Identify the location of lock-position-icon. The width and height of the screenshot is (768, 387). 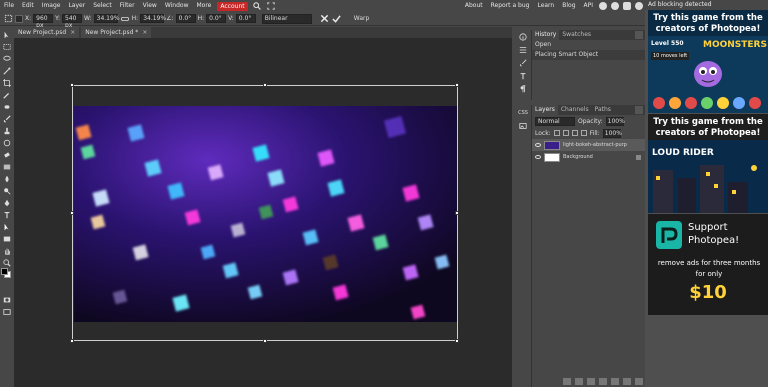
(574, 133).